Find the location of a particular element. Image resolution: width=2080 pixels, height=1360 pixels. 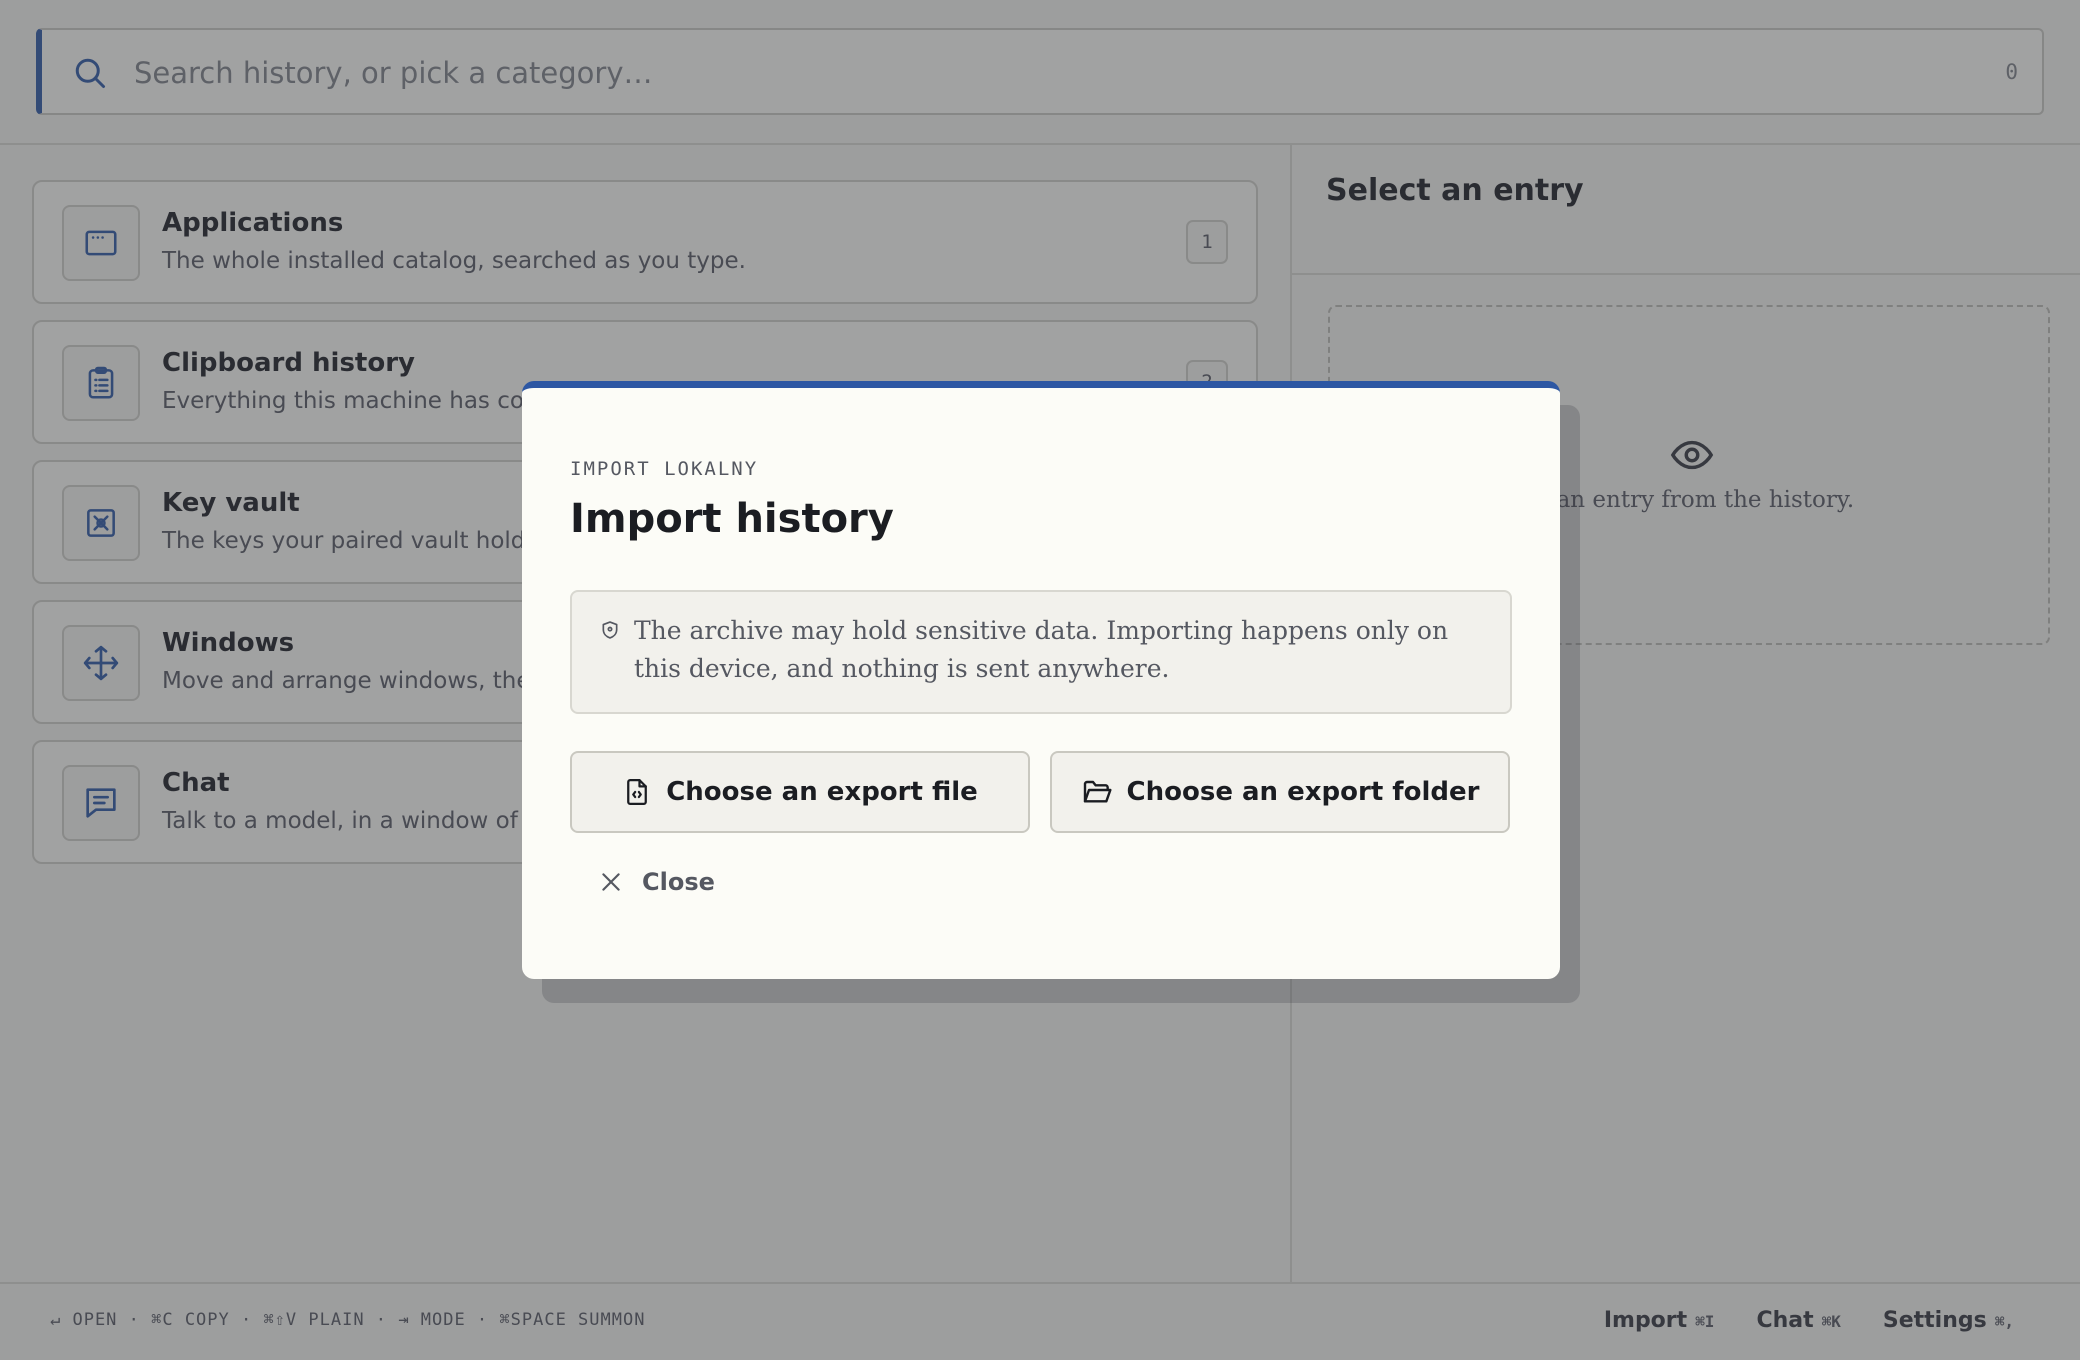

file-code-icon is located at coordinates (637, 792).